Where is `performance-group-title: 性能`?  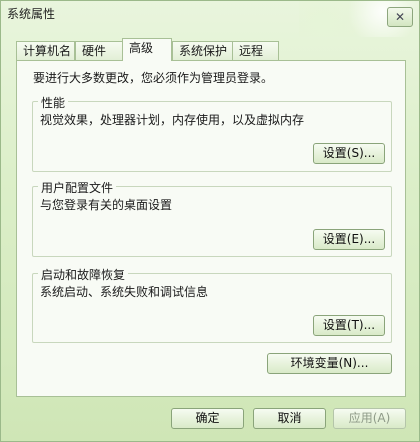
performance-group-title: 性能 is located at coordinates (53, 102).